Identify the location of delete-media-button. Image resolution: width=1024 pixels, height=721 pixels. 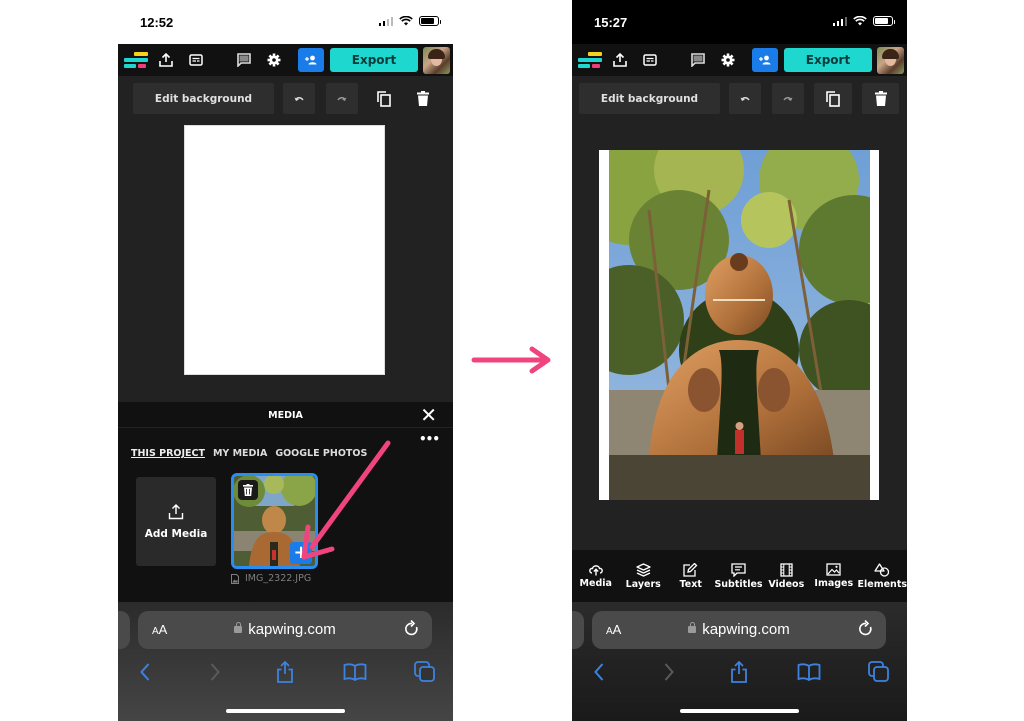
(248, 490).